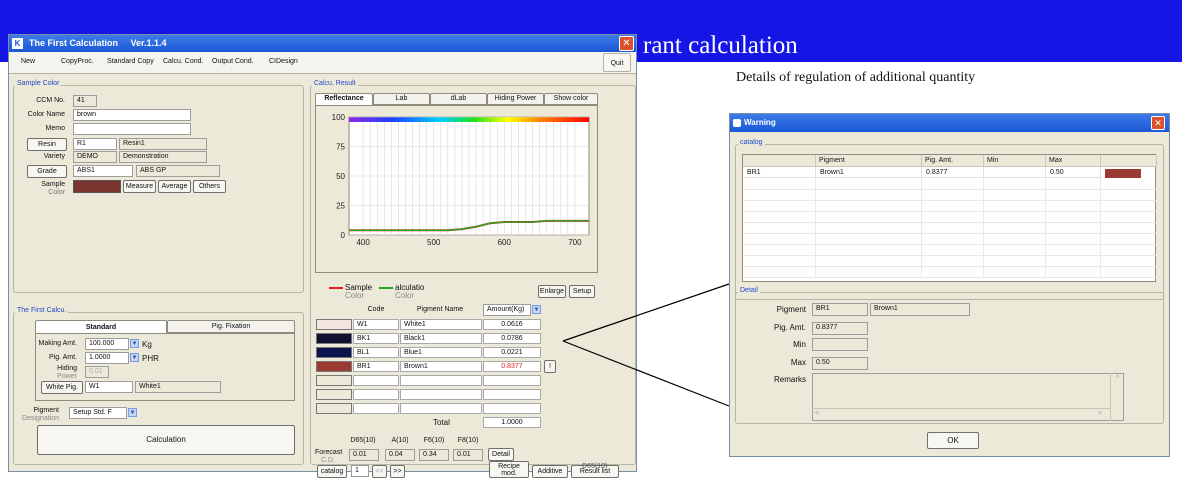 The image size is (1182, 478). Describe the element at coordinates (46, 114) in the screenshot. I see `color-name-label: Color Name` at that location.